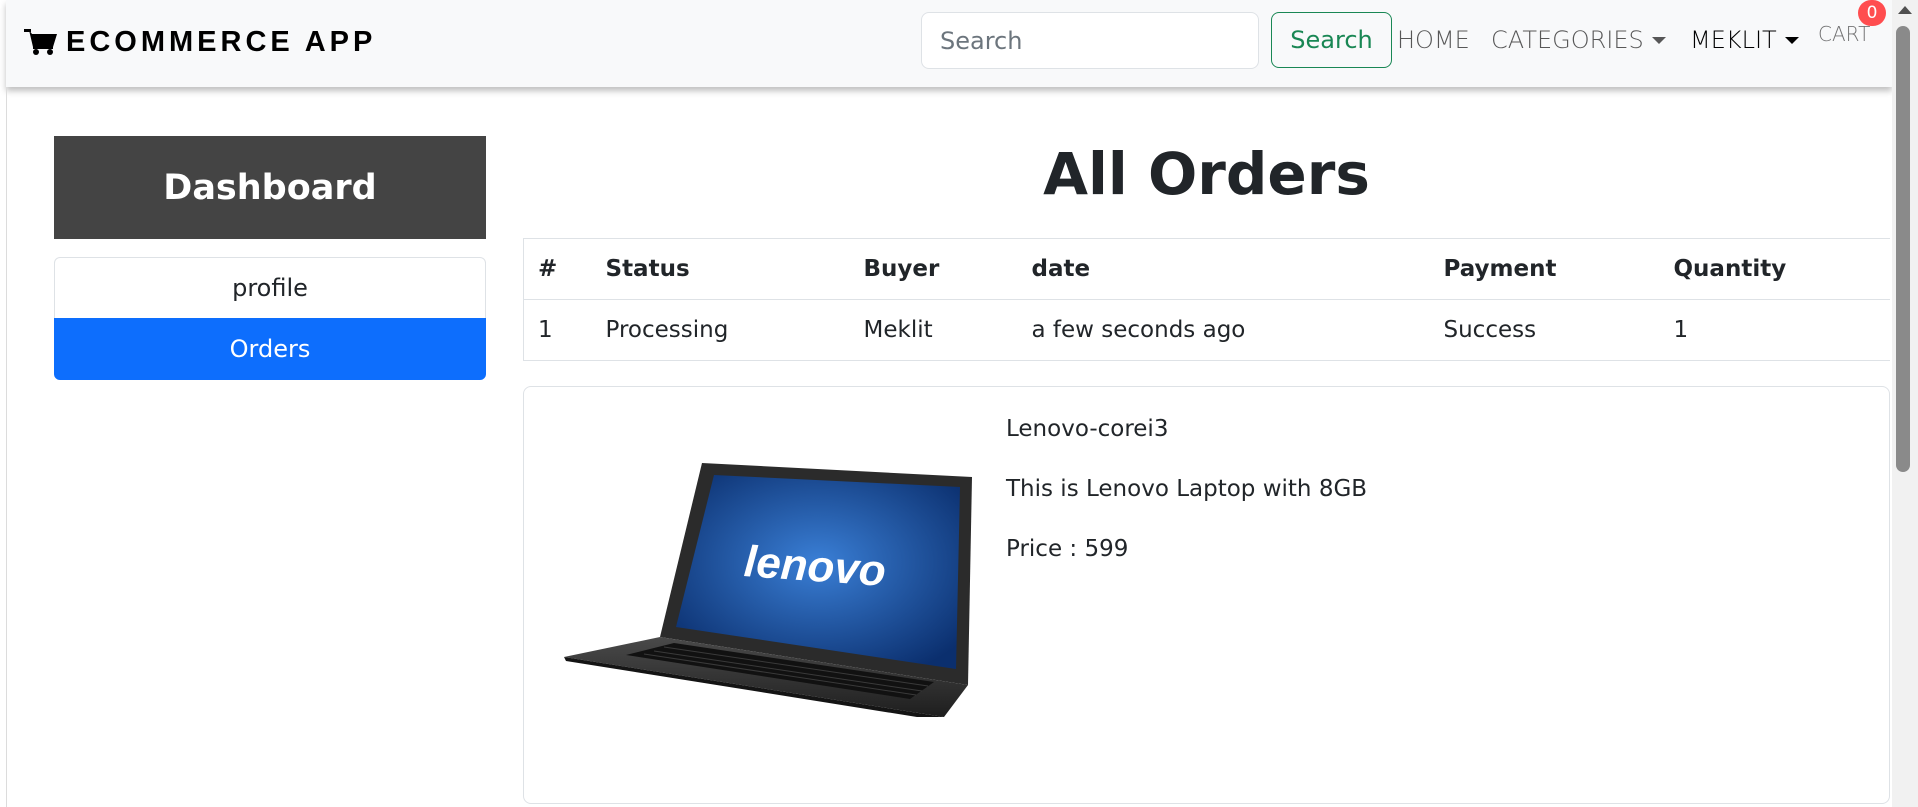 The image size is (1918, 807). I want to click on product-price: Price : 599, so click(1067, 549).